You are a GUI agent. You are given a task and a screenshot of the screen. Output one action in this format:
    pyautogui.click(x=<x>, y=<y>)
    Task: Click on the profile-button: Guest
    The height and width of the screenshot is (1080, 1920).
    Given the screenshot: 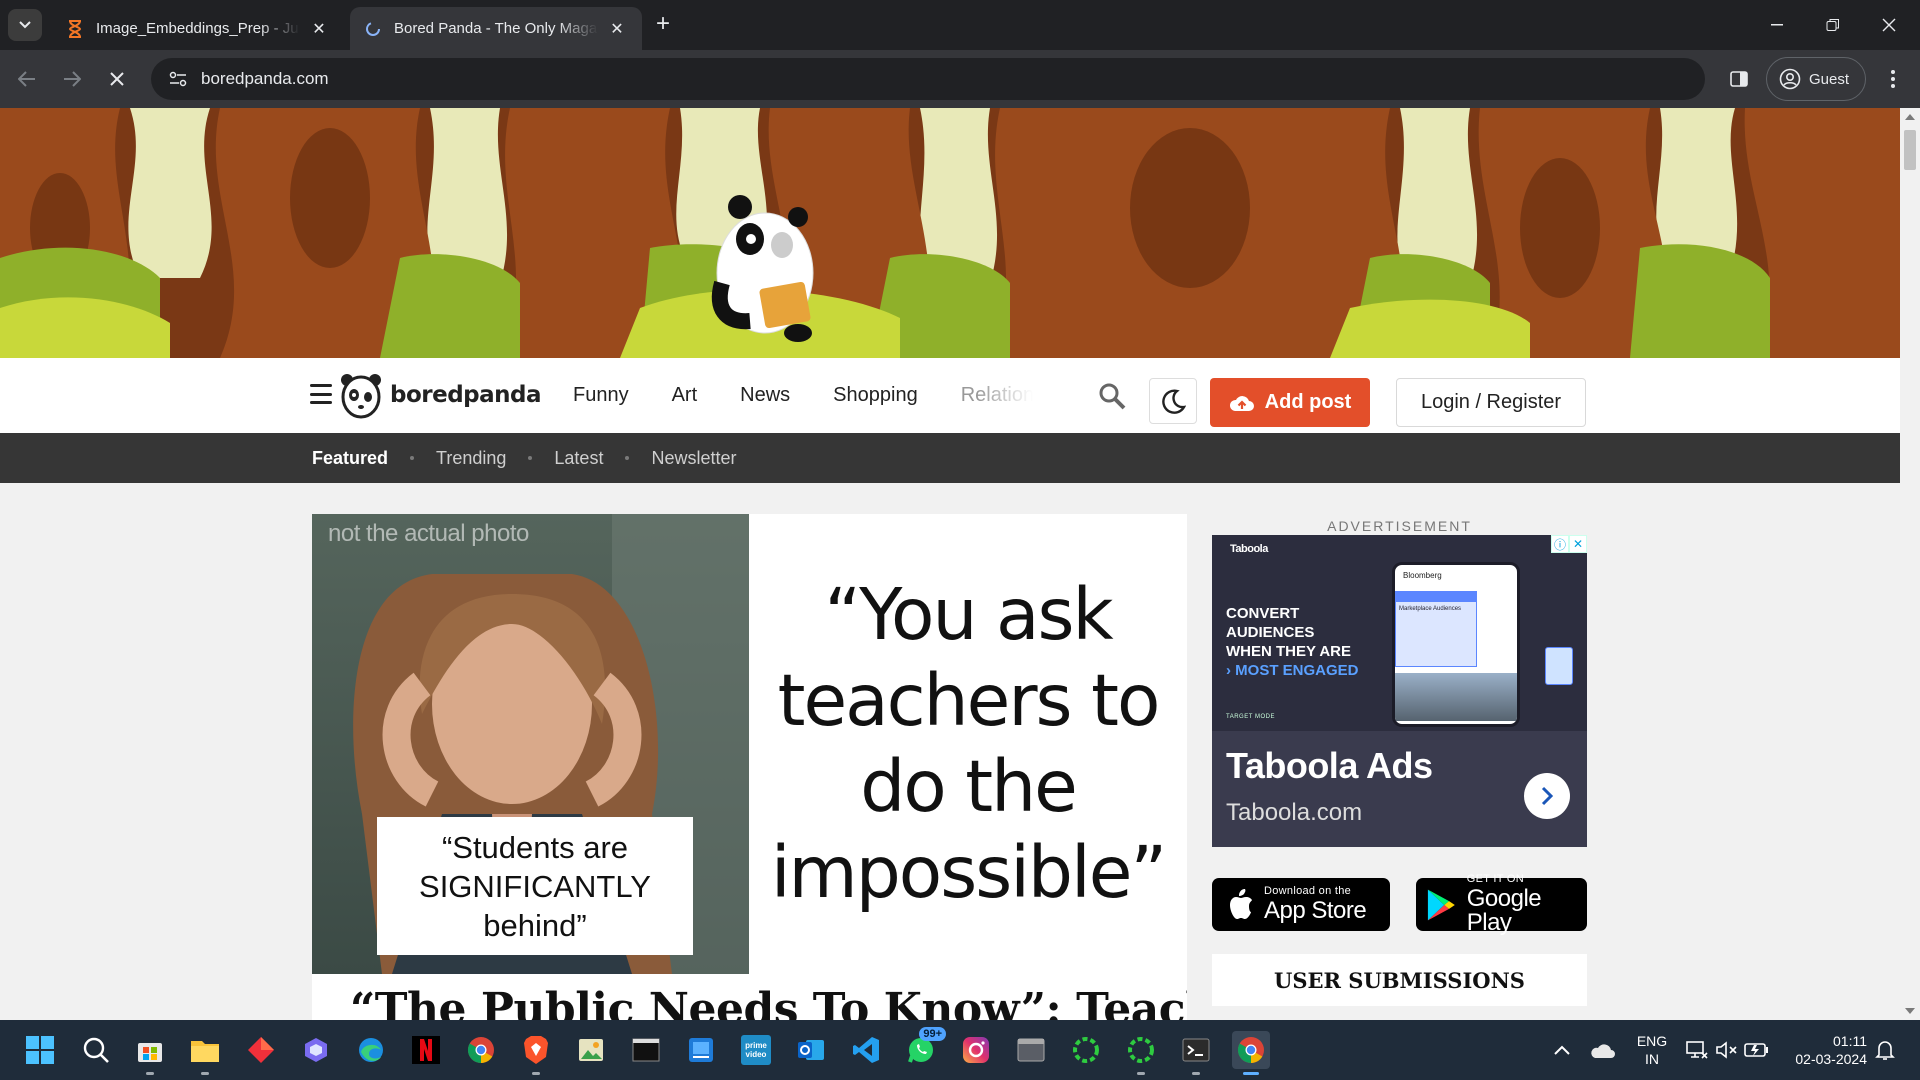 What is the action you would take?
    pyautogui.click(x=1816, y=79)
    